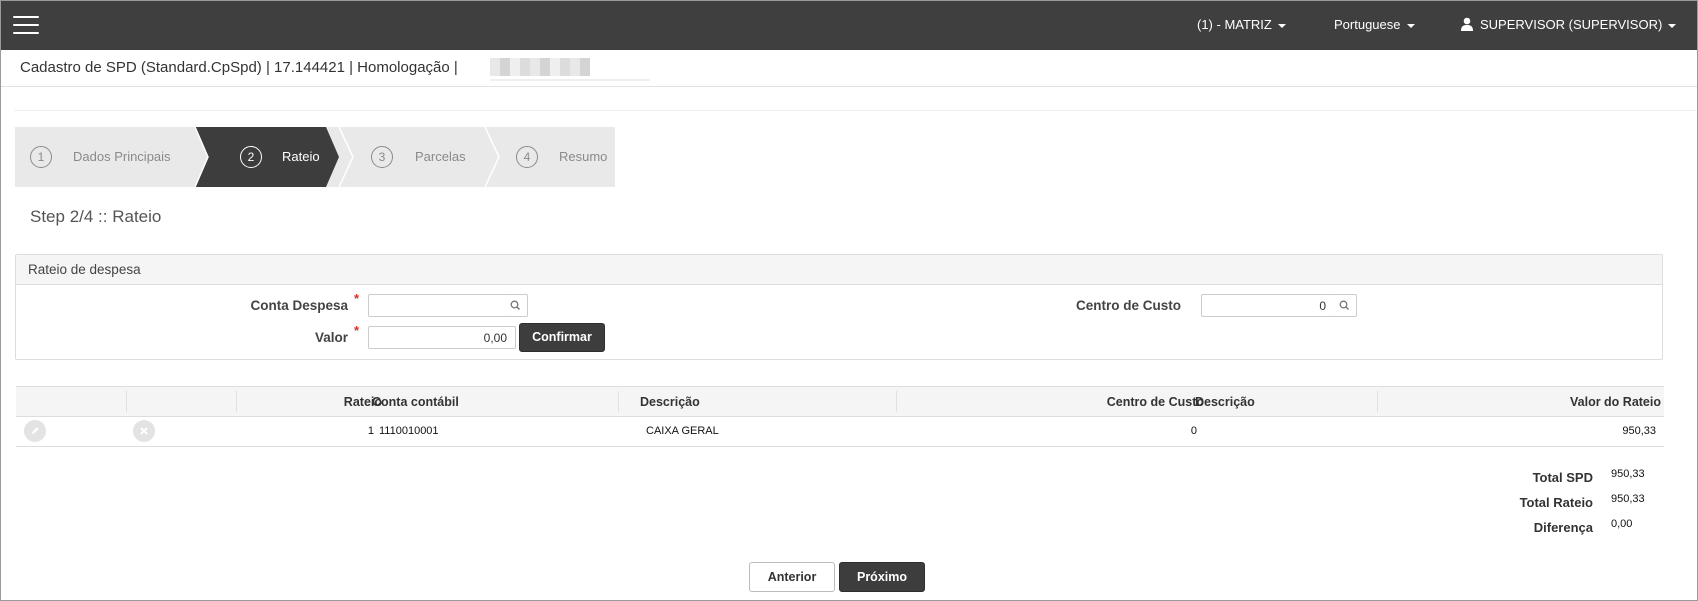 The width and height of the screenshot is (1698, 601). I want to click on column-header-valor: Valor do Rateio, so click(1615, 402).